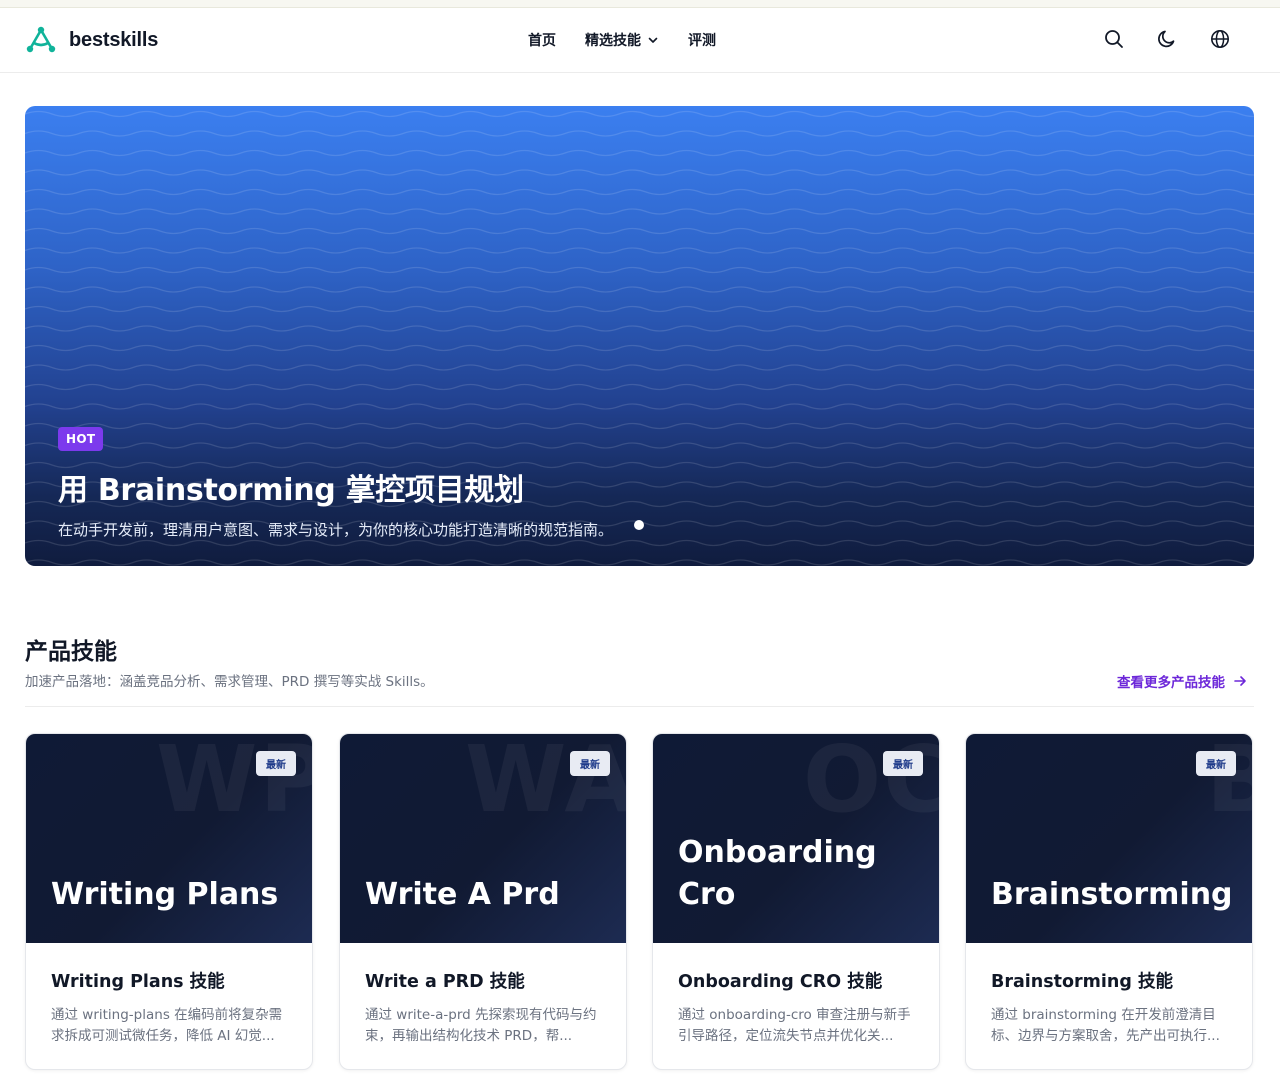 The height and width of the screenshot is (1083, 1280). I want to click on cursor-dot, so click(639, 525).